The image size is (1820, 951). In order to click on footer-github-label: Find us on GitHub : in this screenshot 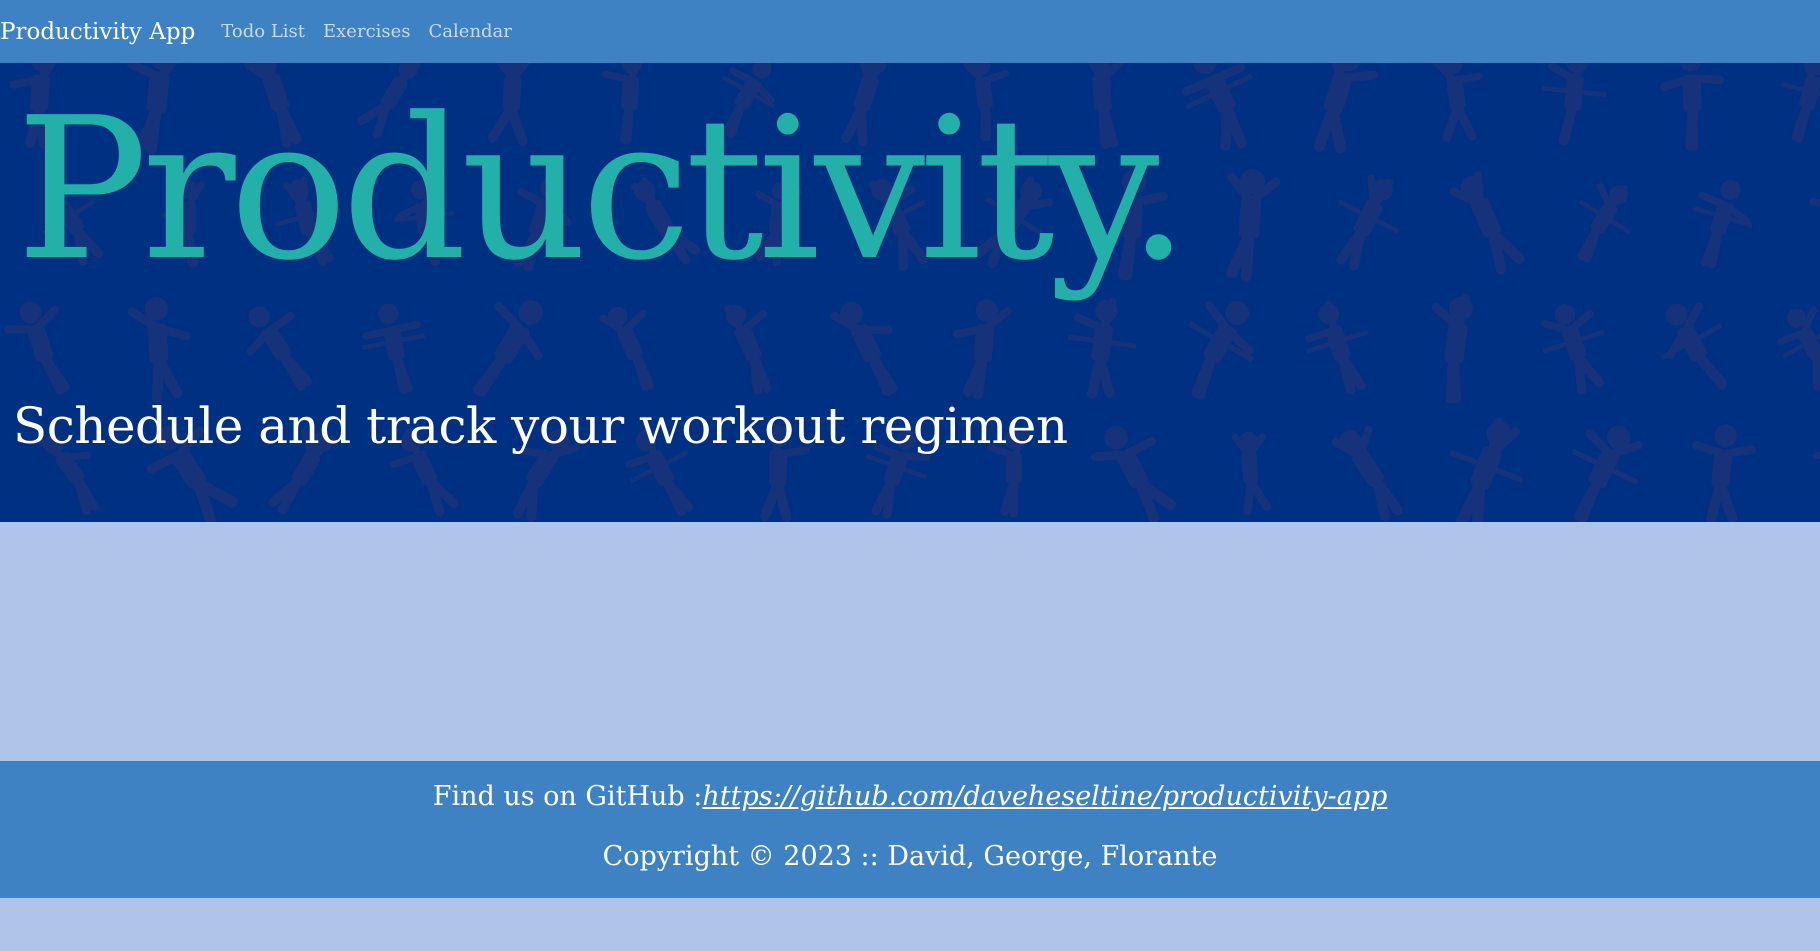, I will do `click(567, 796)`.